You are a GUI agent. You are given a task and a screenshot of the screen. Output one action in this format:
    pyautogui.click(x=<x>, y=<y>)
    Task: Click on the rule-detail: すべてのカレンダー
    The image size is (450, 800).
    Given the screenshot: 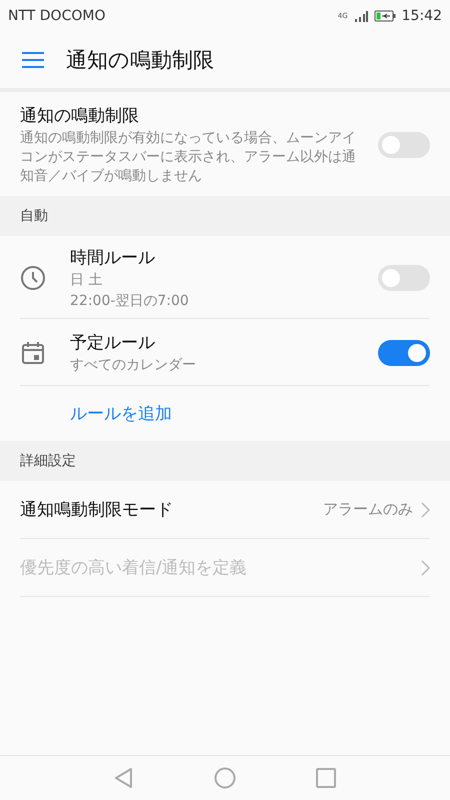 What is the action you would take?
    pyautogui.click(x=133, y=366)
    